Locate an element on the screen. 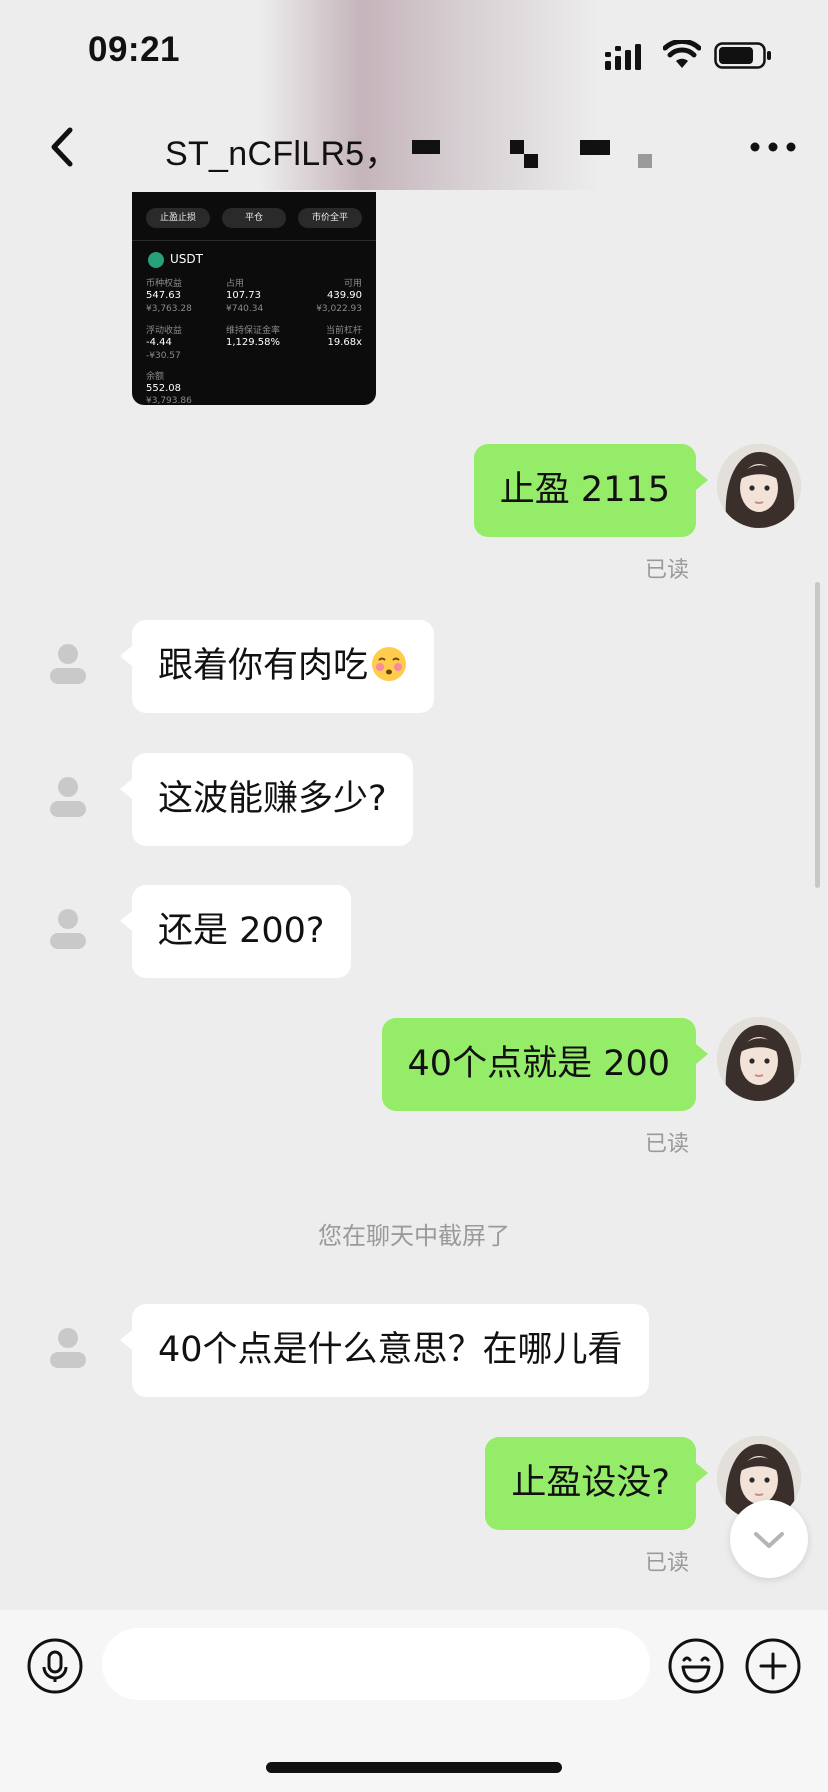 This screenshot has width=828, height=1792. chevron-down-icon is located at coordinates (769, 1540).